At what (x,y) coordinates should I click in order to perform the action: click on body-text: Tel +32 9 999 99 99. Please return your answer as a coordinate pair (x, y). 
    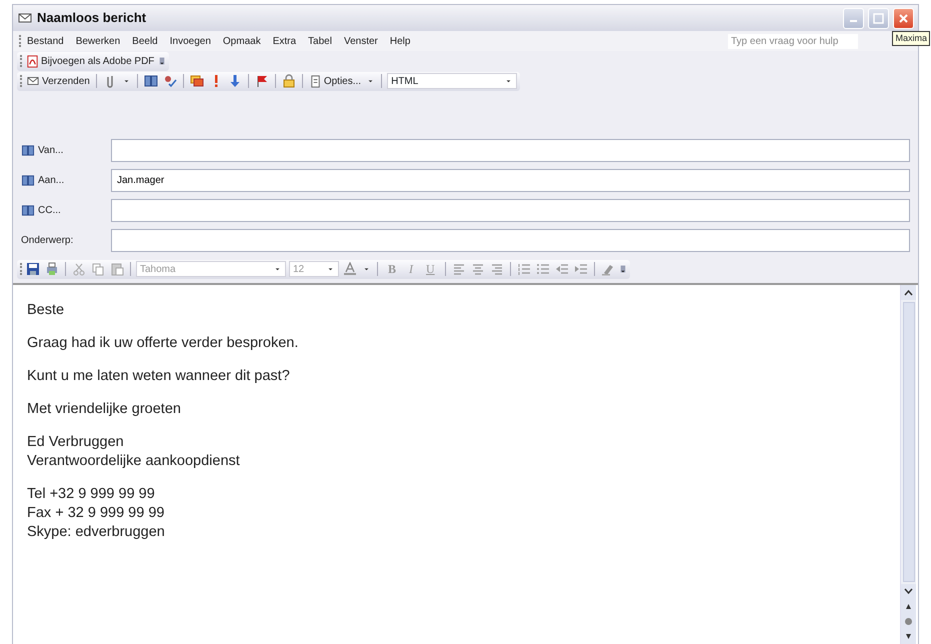
    Looking at the image, I should click on (91, 494).